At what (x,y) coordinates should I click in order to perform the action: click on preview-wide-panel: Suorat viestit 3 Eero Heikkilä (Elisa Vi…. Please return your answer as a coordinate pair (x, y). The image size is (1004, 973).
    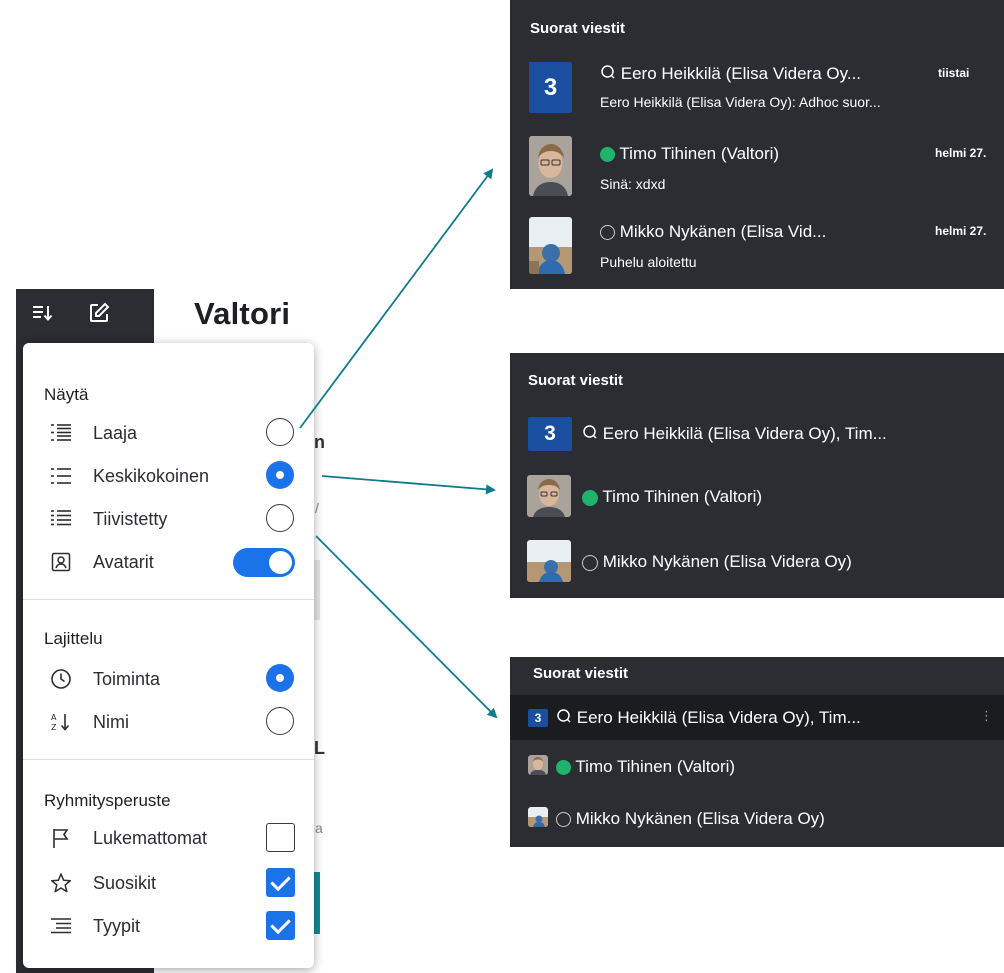
    Looking at the image, I should click on (757, 144).